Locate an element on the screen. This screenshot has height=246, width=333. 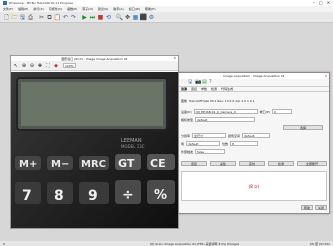
color-icon: ◆ is located at coordinates (56, 66).